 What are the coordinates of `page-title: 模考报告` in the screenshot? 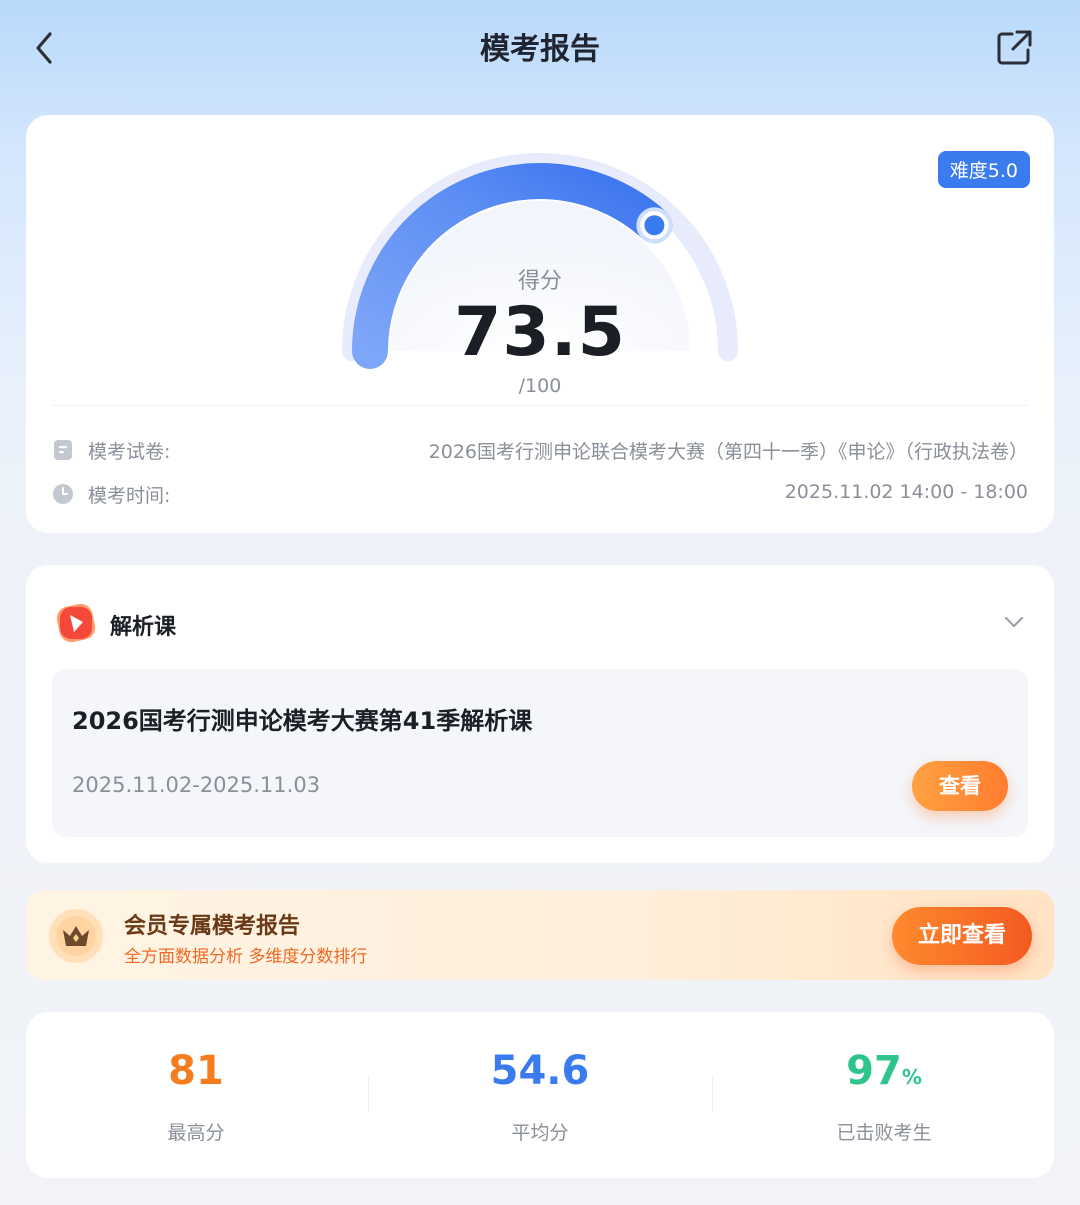 It's located at (540, 49).